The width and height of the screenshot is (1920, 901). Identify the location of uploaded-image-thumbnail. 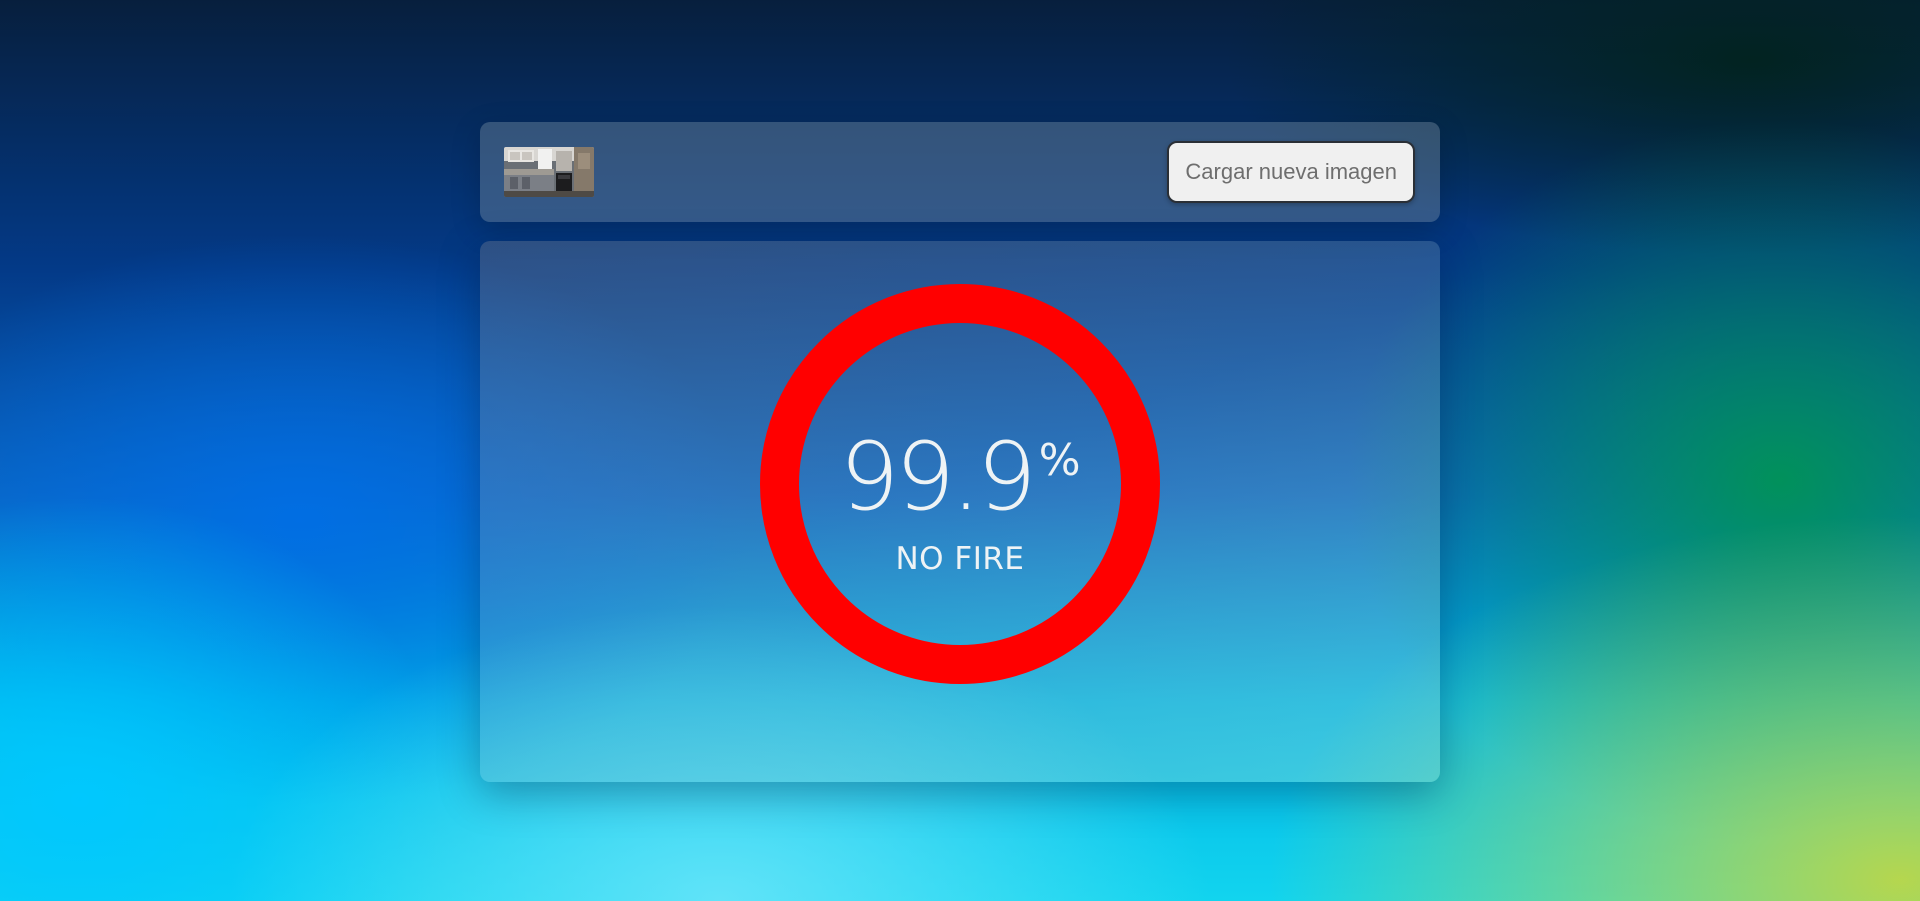
(549, 172).